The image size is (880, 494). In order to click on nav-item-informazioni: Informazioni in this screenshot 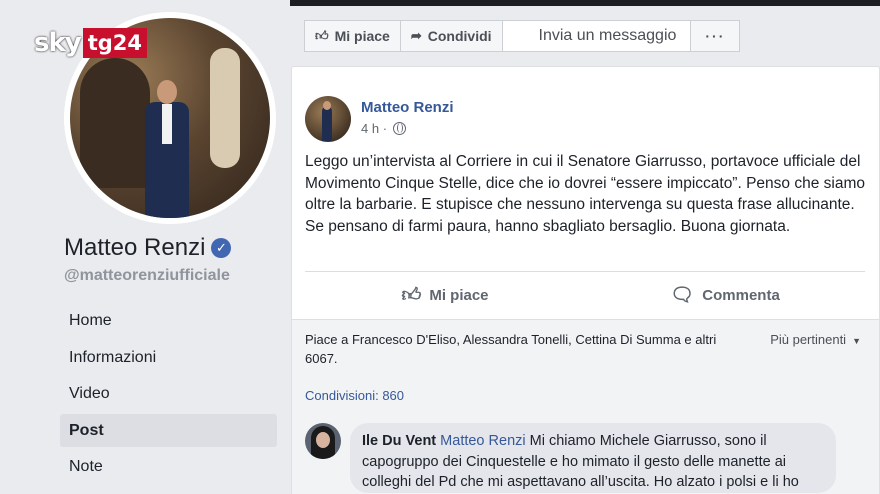, I will do `click(168, 357)`.